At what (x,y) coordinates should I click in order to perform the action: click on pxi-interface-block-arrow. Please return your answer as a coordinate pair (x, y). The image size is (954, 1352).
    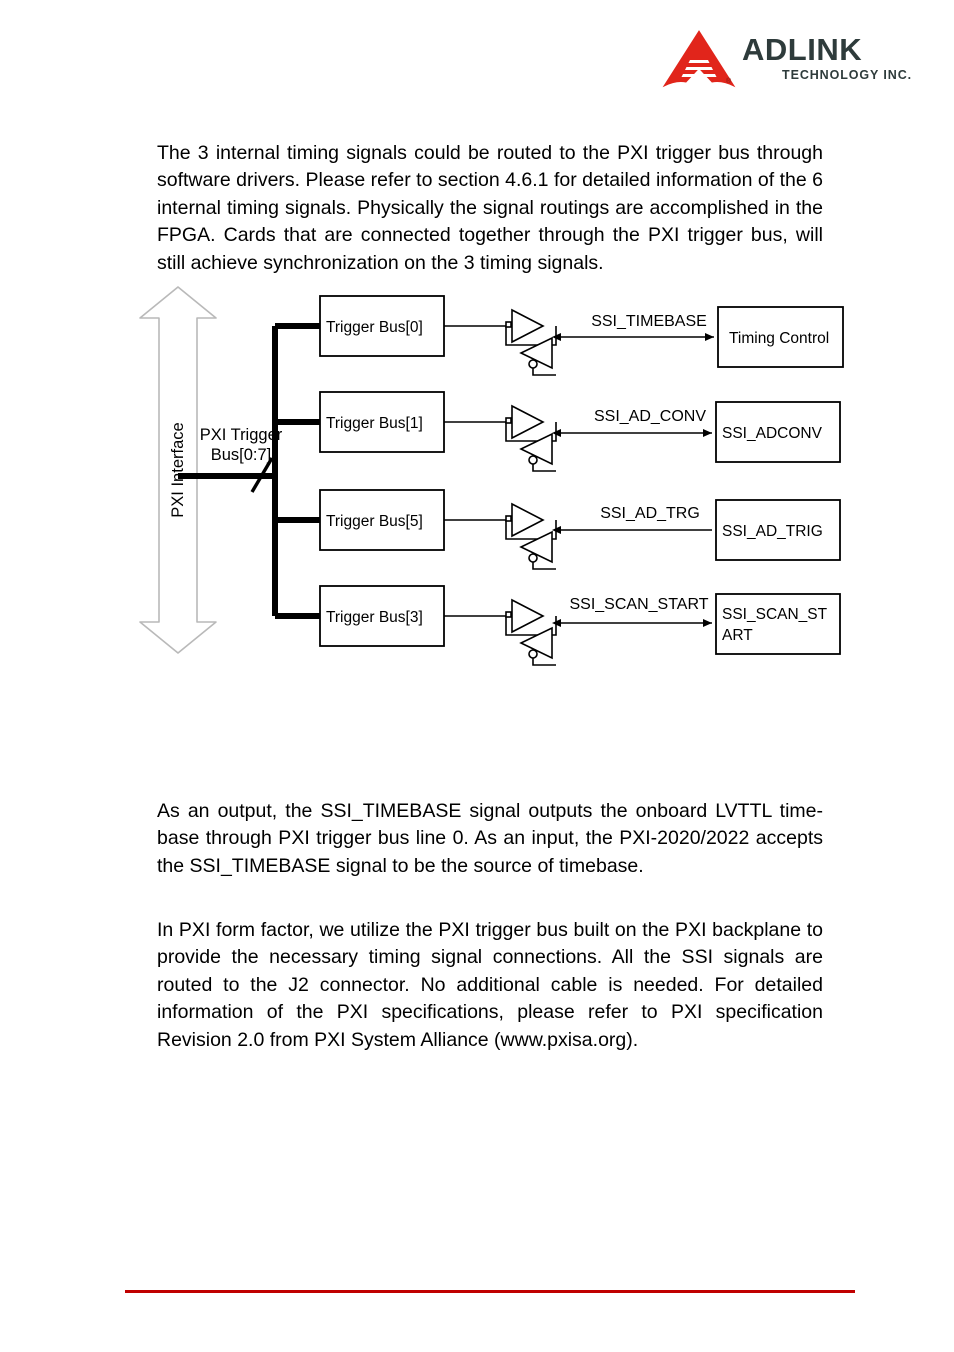
    Looking at the image, I should click on (178, 470).